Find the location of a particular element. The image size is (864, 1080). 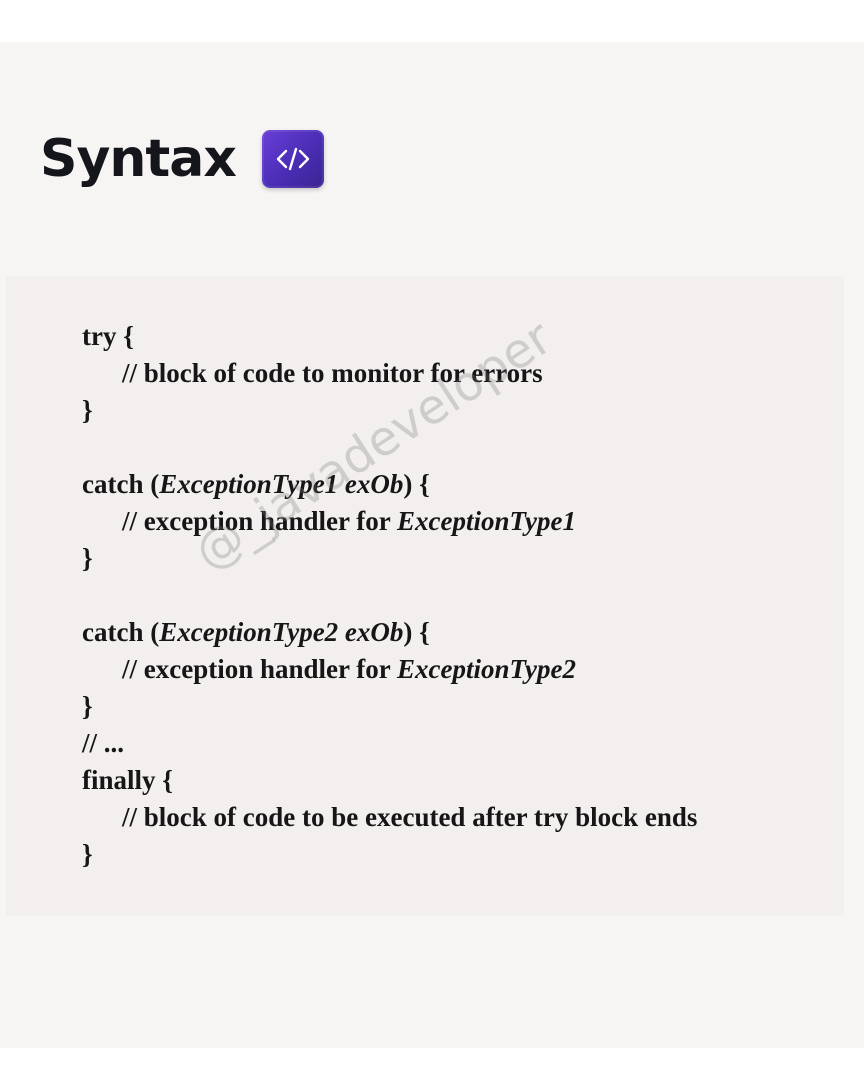

heading: Syntax is located at coordinates (182, 159).